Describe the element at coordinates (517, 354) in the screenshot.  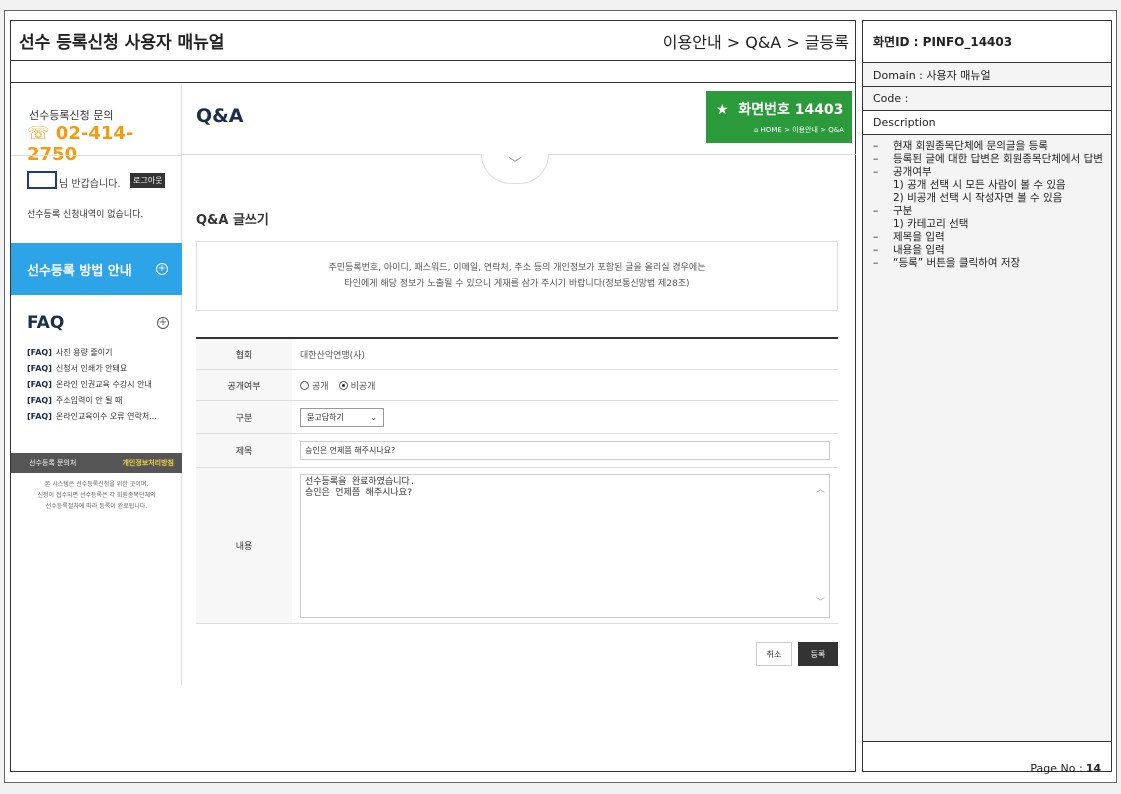
I see `row-association: 협회 대한산악연맹(사)` at that location.